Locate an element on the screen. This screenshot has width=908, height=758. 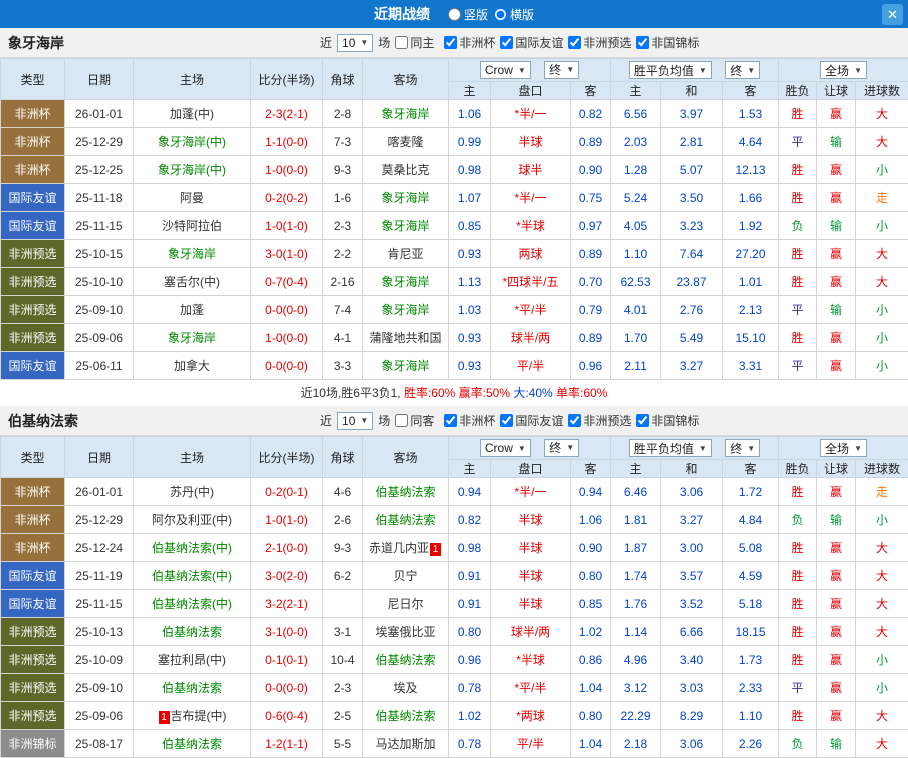
match-score: 0-2(0-1) is located at coordinates (287, 492).